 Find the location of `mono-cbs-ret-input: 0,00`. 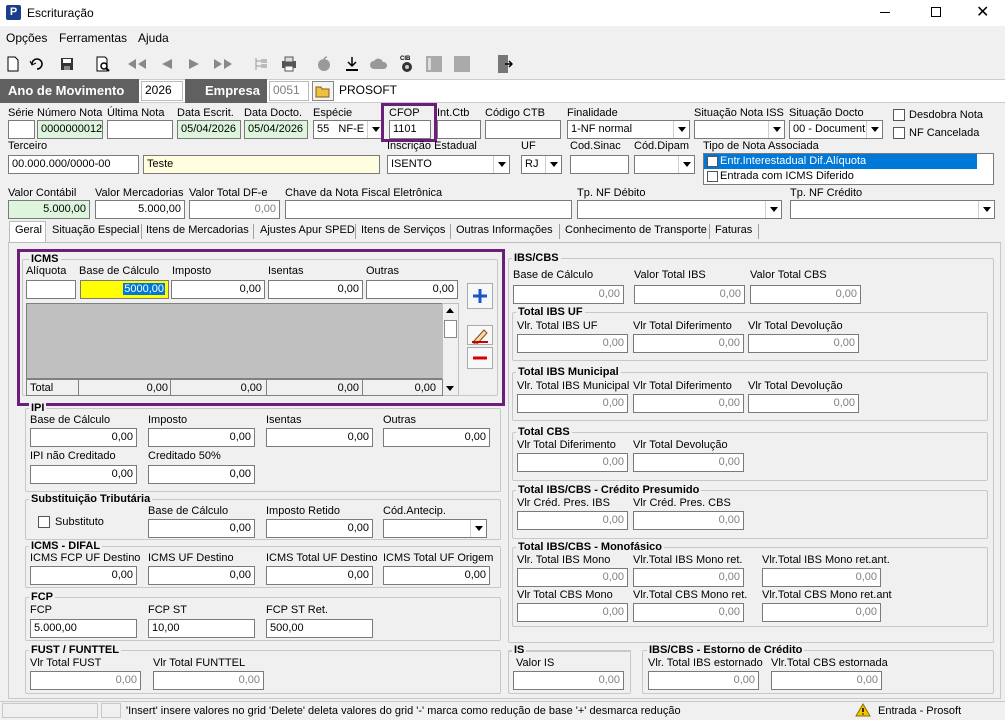

mono-cbs-ret-input: 0,00 is located at coordinates (688, 612).